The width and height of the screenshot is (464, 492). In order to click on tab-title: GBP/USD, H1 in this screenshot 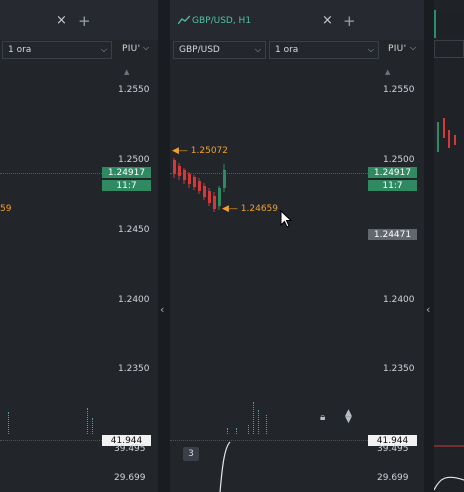, I will do `click(221, 21)`.